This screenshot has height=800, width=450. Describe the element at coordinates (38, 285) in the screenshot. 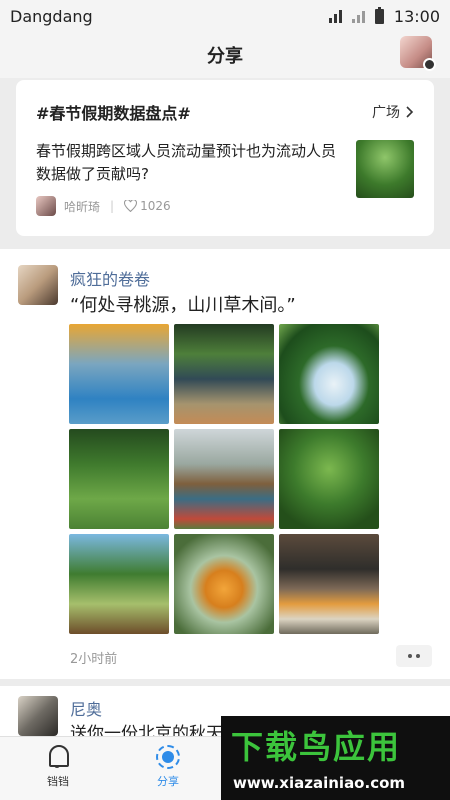

I see `post-author-avatar` at that location.